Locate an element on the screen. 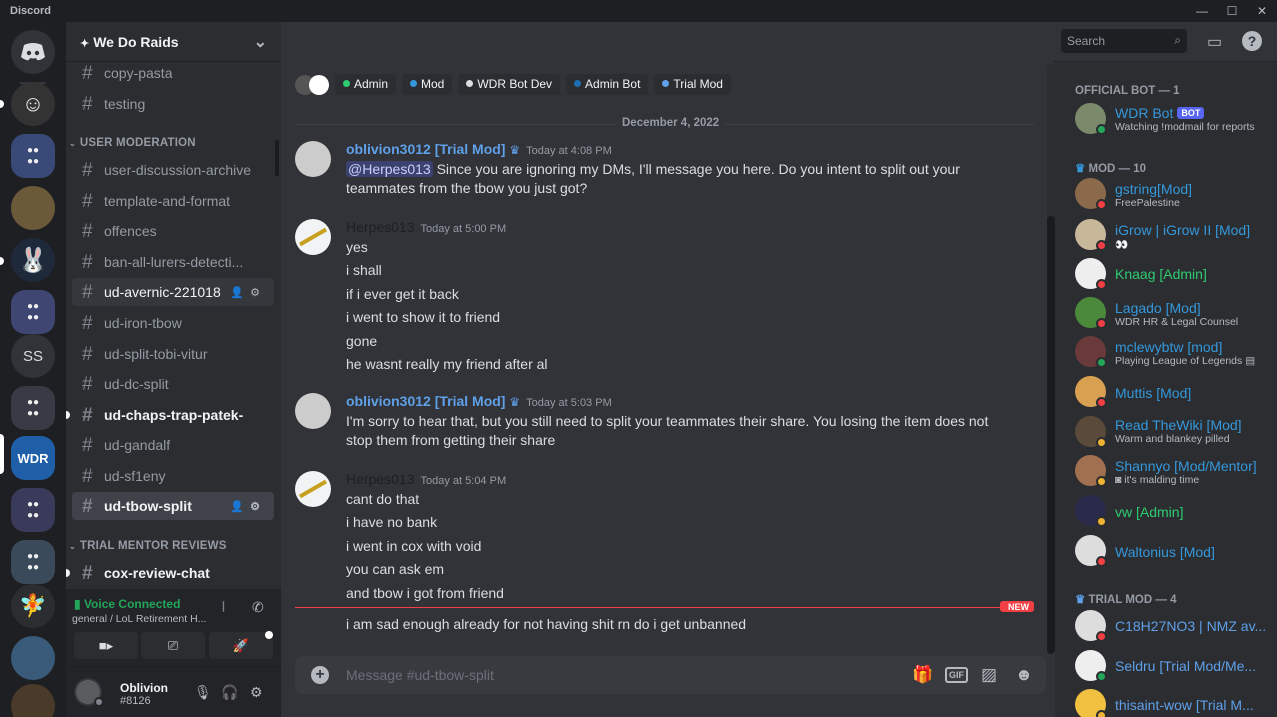 Image resolution: width=1277 pixels, height=717 pixels. member-item: Waltonius [Mod] is located at coordinates (1169, 551).